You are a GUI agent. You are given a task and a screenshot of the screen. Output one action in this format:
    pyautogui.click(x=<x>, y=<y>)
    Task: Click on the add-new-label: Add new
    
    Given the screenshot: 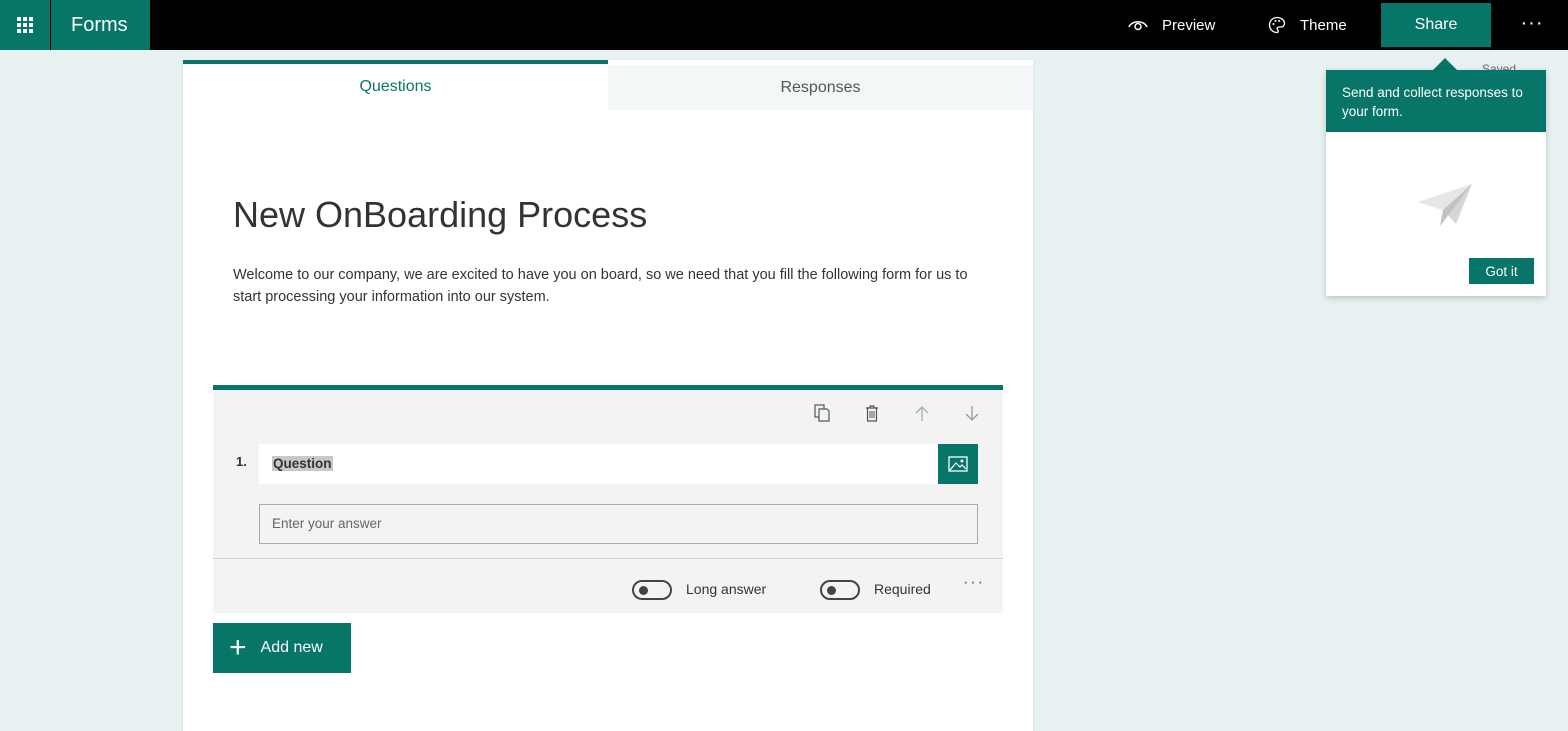 What is the action you would take?
    pyautogui.click(x=291, y=647)
    